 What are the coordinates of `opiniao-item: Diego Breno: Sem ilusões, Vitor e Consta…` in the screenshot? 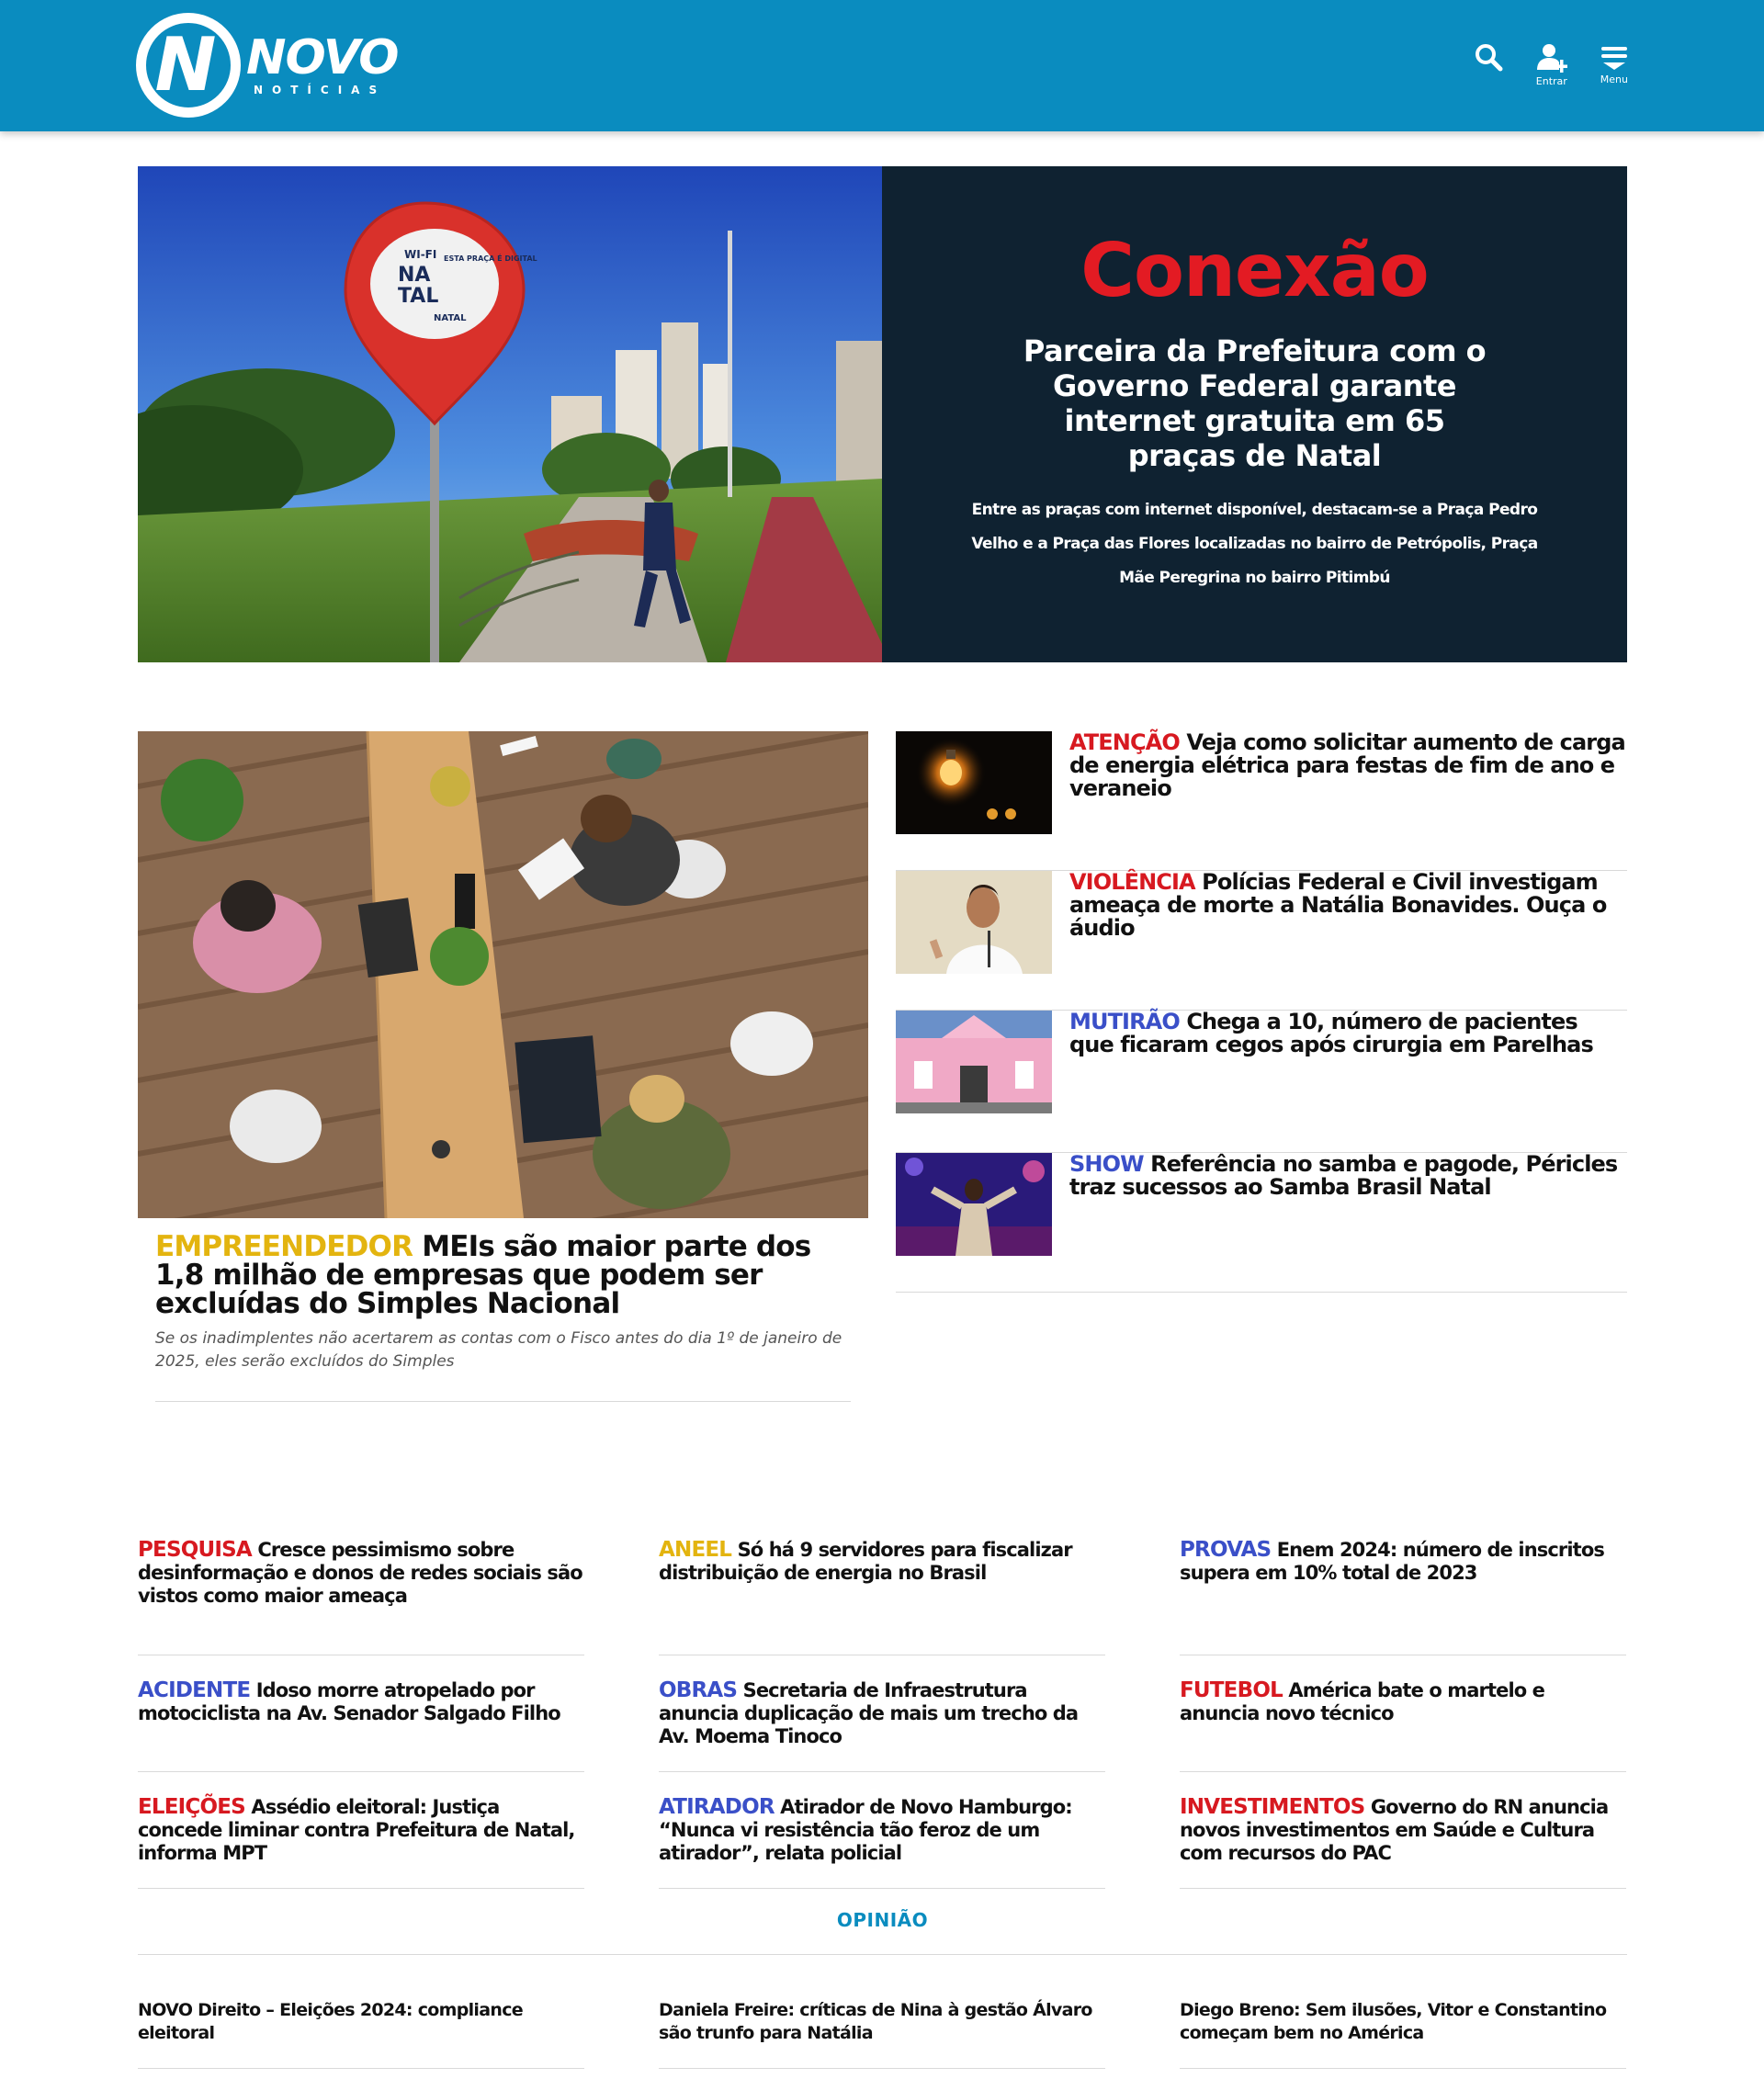 It's located at (1403, 2034).